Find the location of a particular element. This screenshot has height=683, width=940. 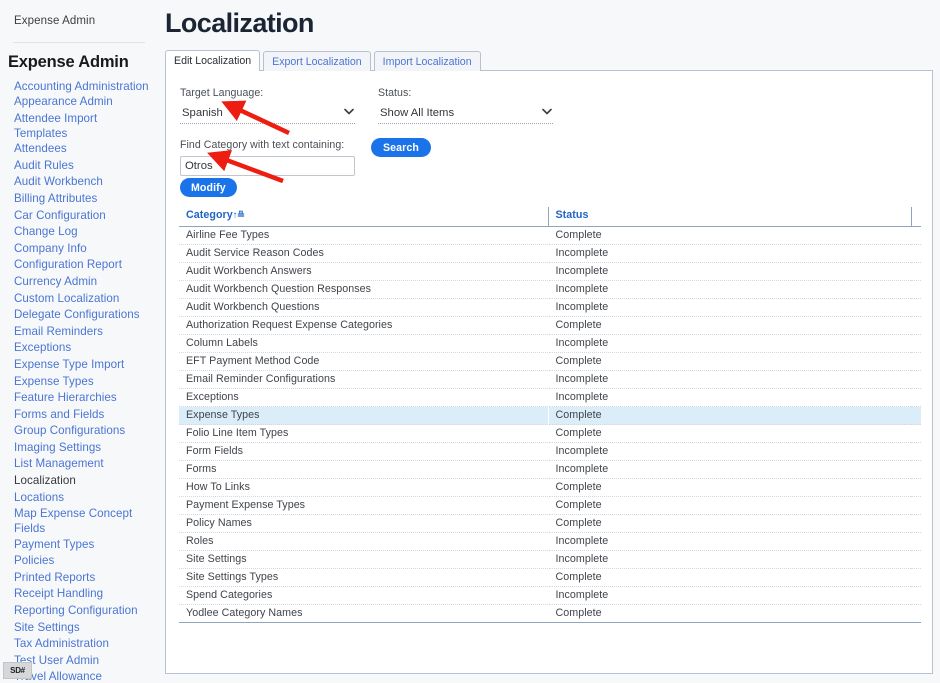

status-filter-select: Show All Items is located at coordinates (465, 115).